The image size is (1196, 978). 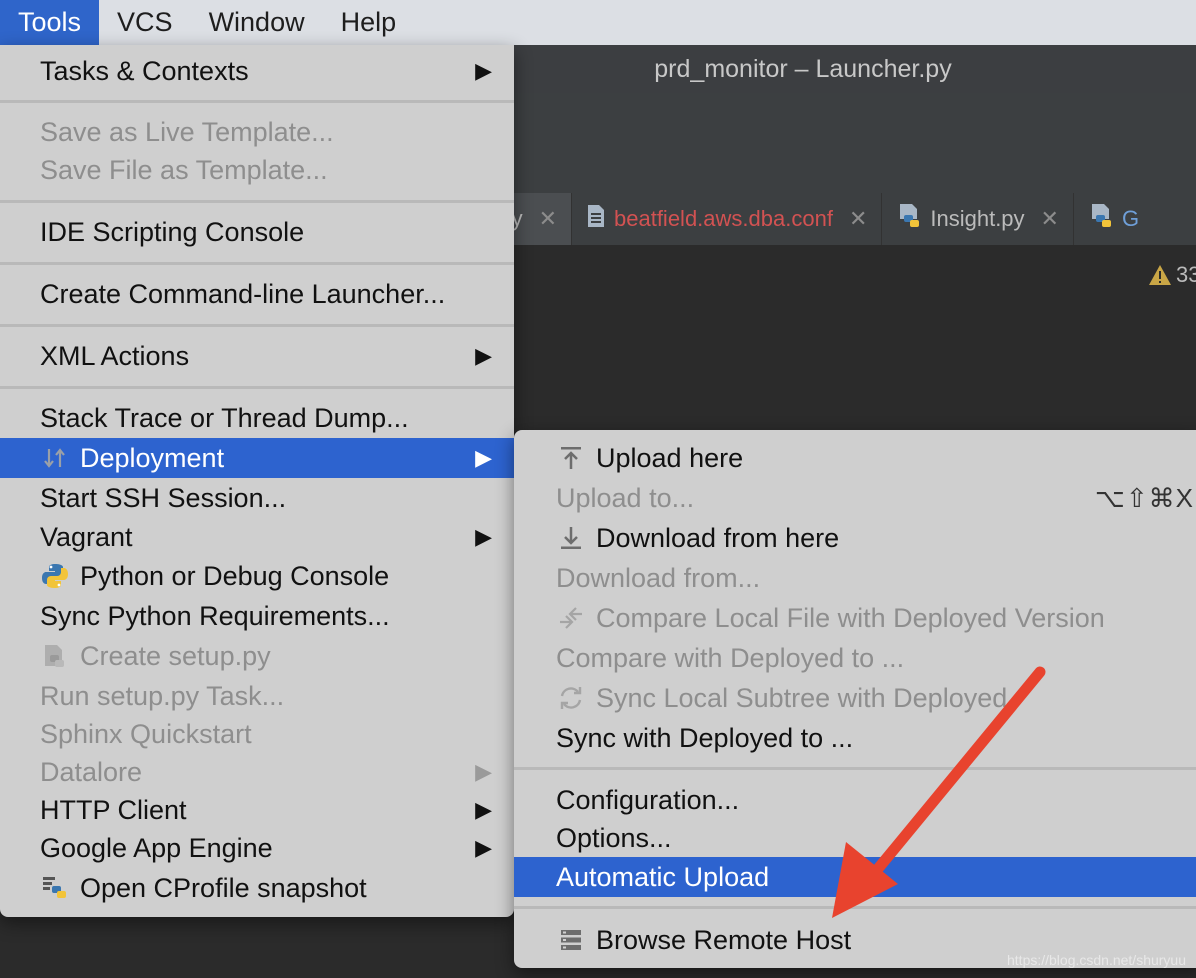 I want to click on menu-item-label: Browse Remote Host, so click(x=724, y=939).